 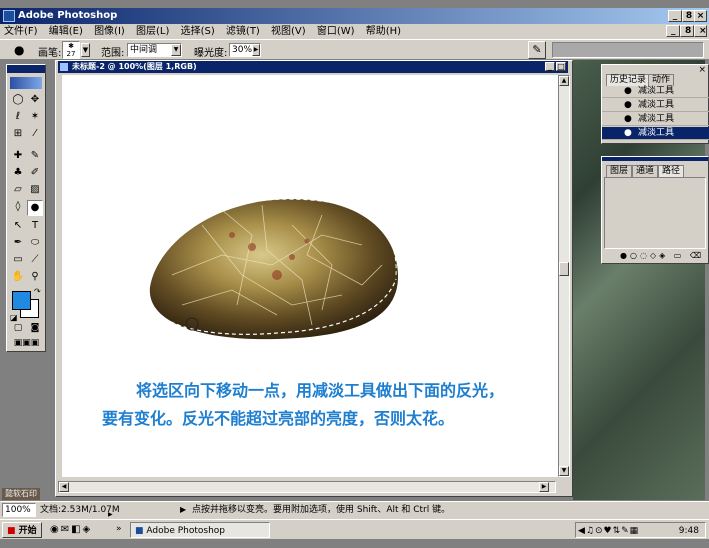 What do you see at coordinates (544, 487) in the screenshot?
I see `scroll-right-icon: ▶` at bounding box center [544, 487].